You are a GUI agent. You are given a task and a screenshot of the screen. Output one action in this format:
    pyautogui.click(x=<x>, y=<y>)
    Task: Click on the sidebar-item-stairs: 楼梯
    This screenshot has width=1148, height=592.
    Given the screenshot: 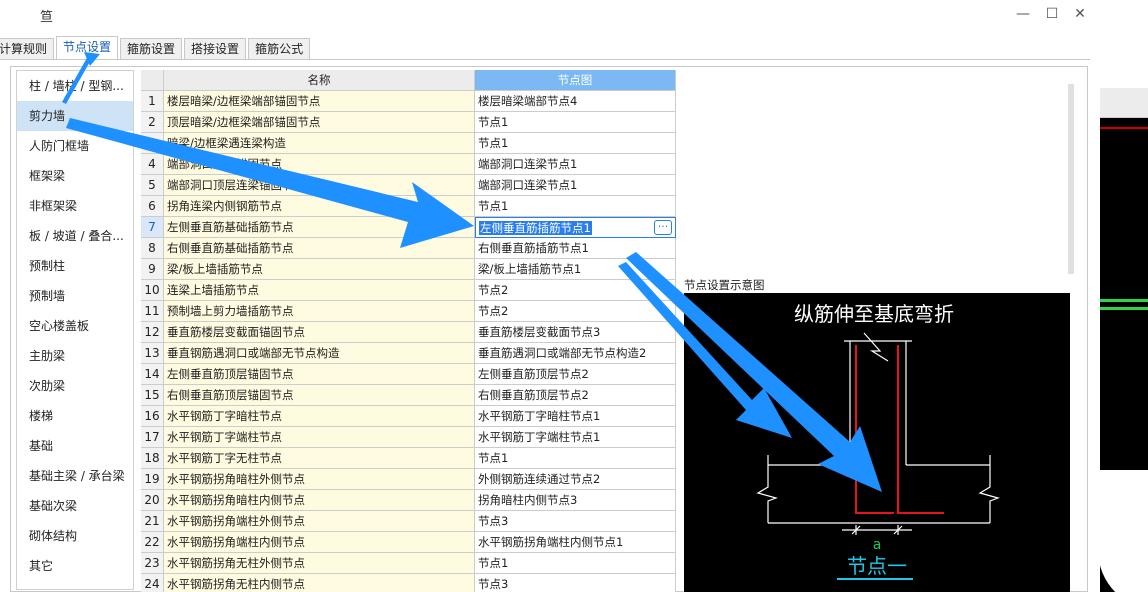 What is the action you would take?
    pyautogui.click(x=75, y=416)
    